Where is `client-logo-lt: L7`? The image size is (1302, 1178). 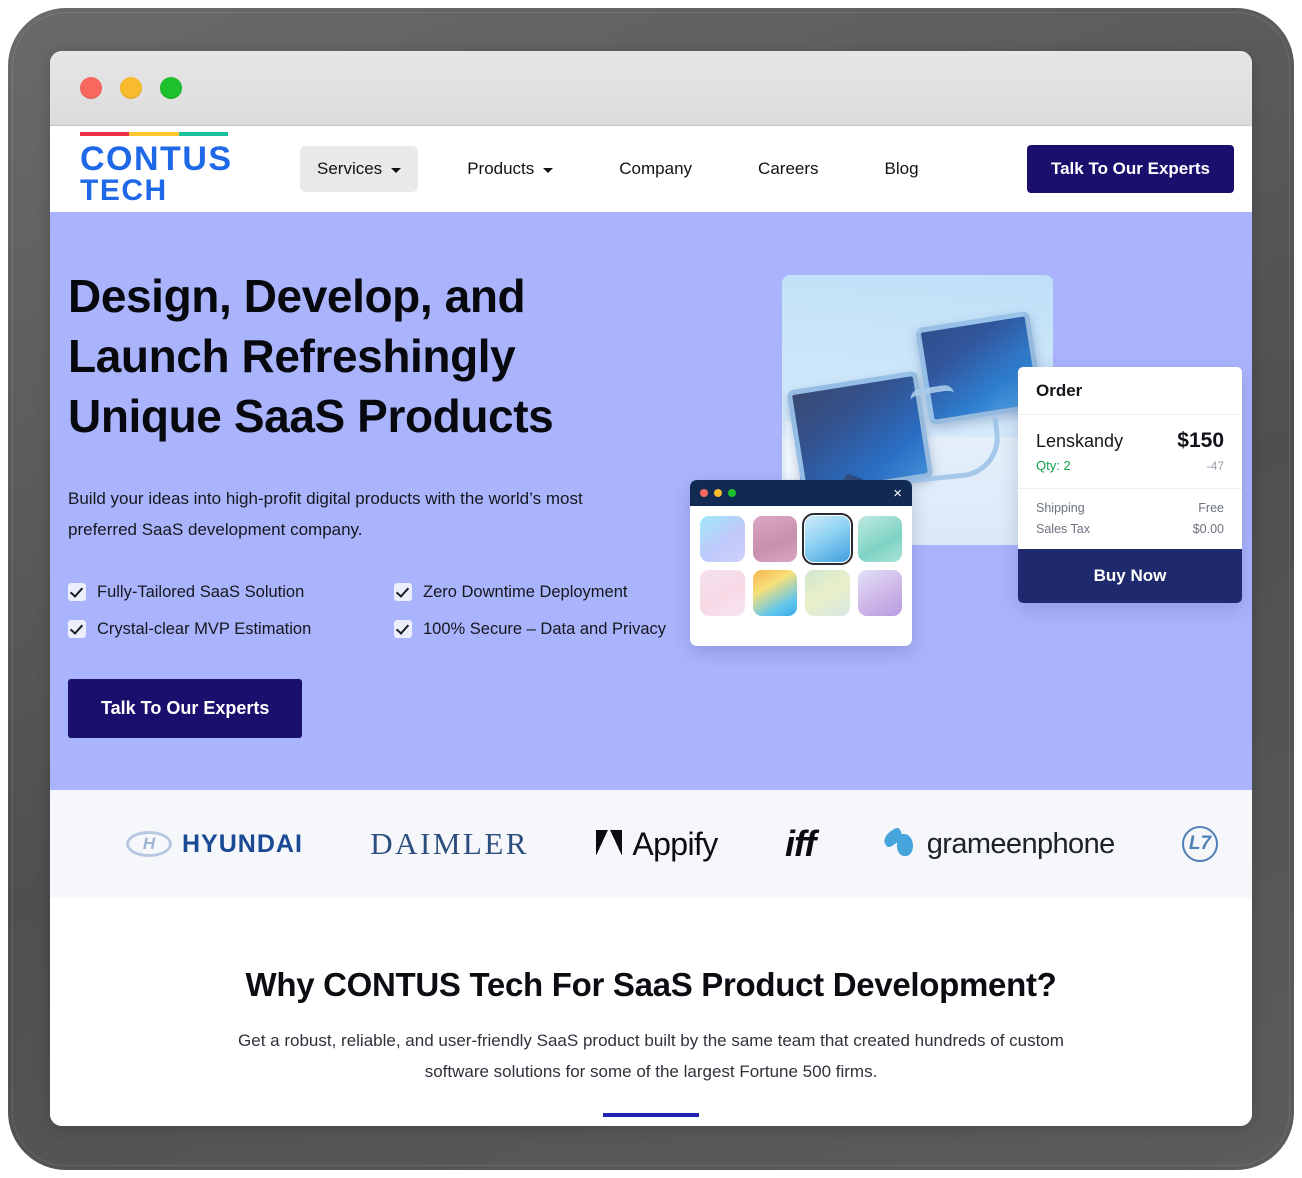
client-logo-lt: L7 is located at coordinates (1200, 844).